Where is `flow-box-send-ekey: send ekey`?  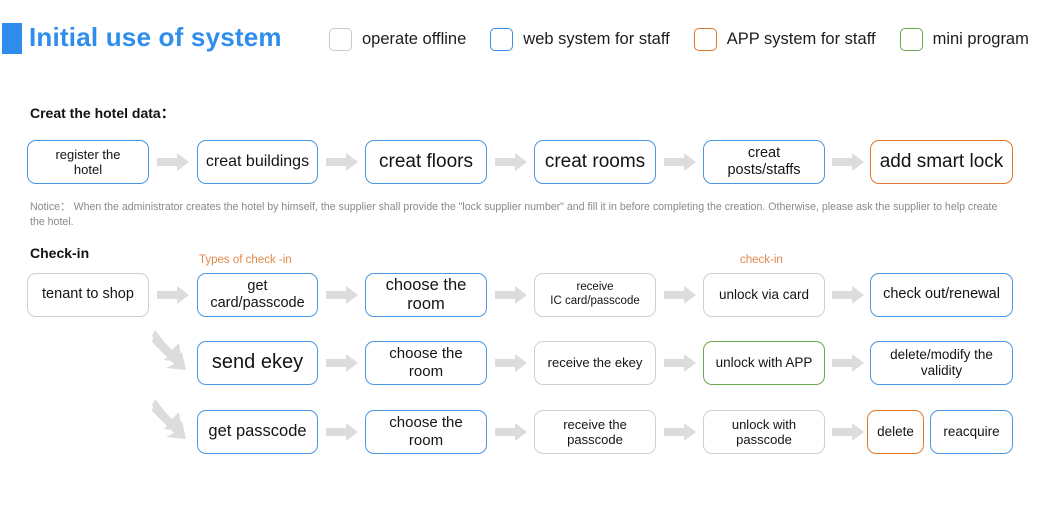
flow-box-send-ekey: send ekey is located at coordinates (257, 363).